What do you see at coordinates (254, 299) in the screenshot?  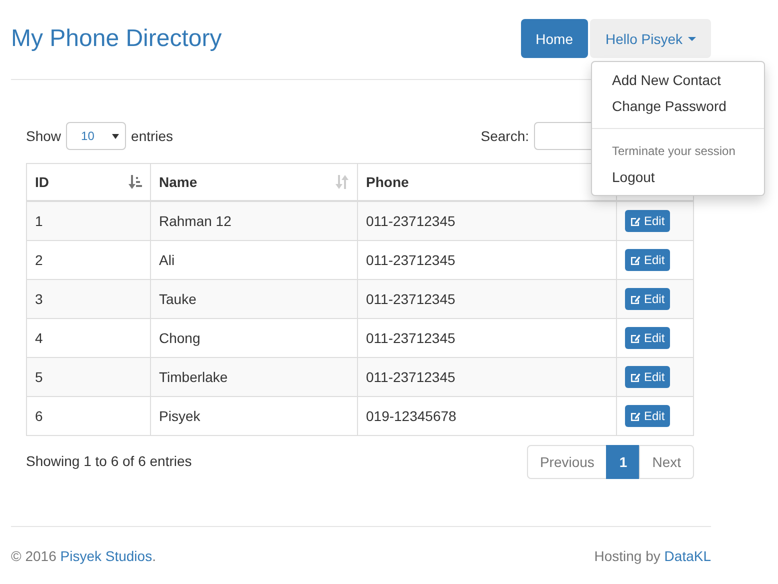 I see `table-cell: Tauke` at bounding box center [254, 299].